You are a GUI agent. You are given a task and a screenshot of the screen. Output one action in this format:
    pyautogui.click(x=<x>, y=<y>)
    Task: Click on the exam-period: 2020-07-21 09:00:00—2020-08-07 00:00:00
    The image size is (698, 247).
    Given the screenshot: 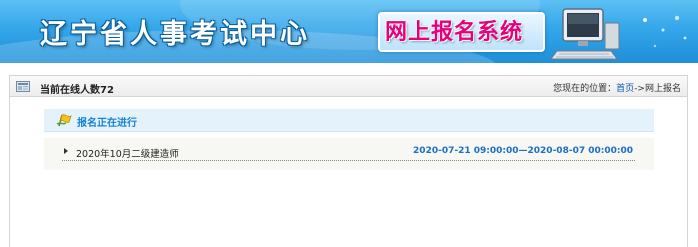 What is the action you would take?
    pyautogui.click(x=523, y=151)
    